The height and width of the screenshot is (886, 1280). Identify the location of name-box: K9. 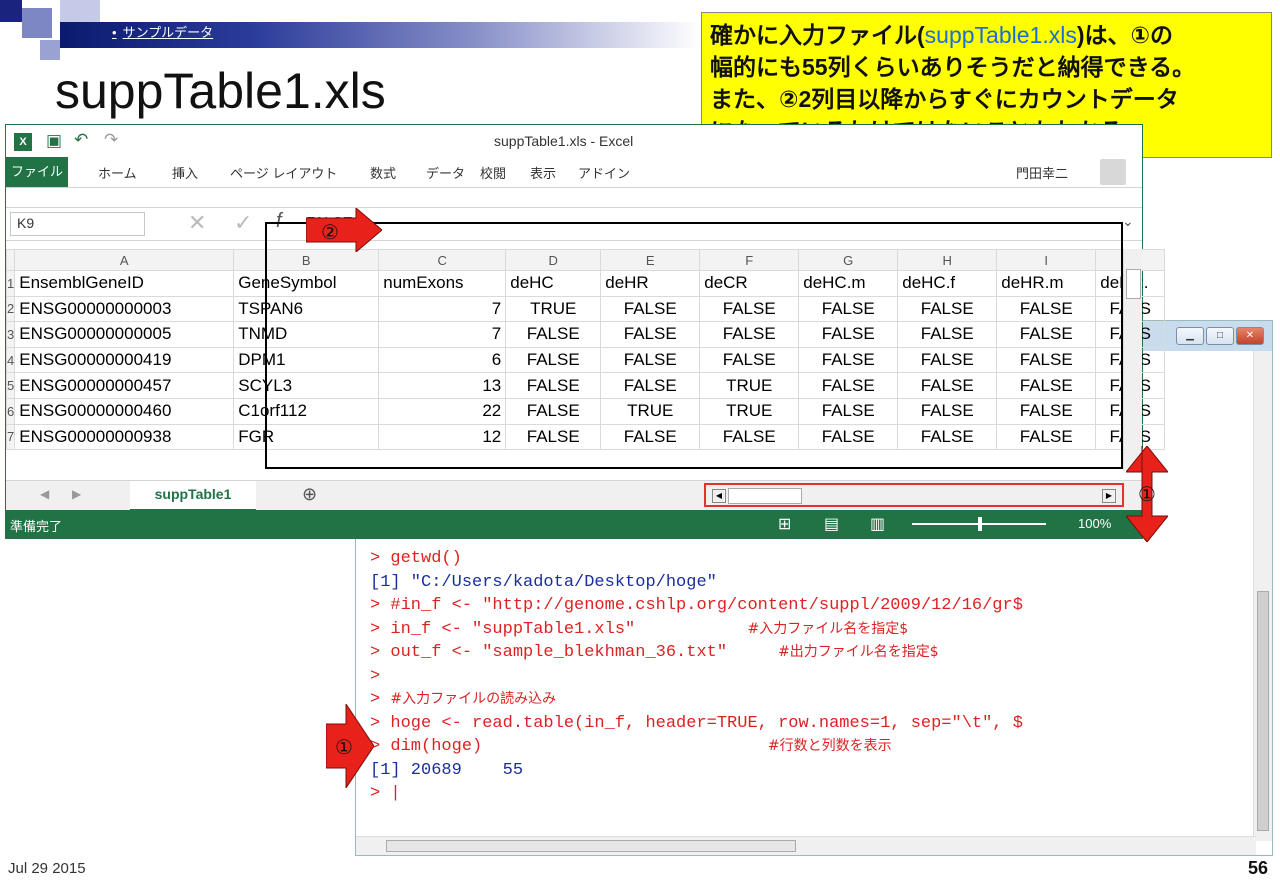
(77, 224).